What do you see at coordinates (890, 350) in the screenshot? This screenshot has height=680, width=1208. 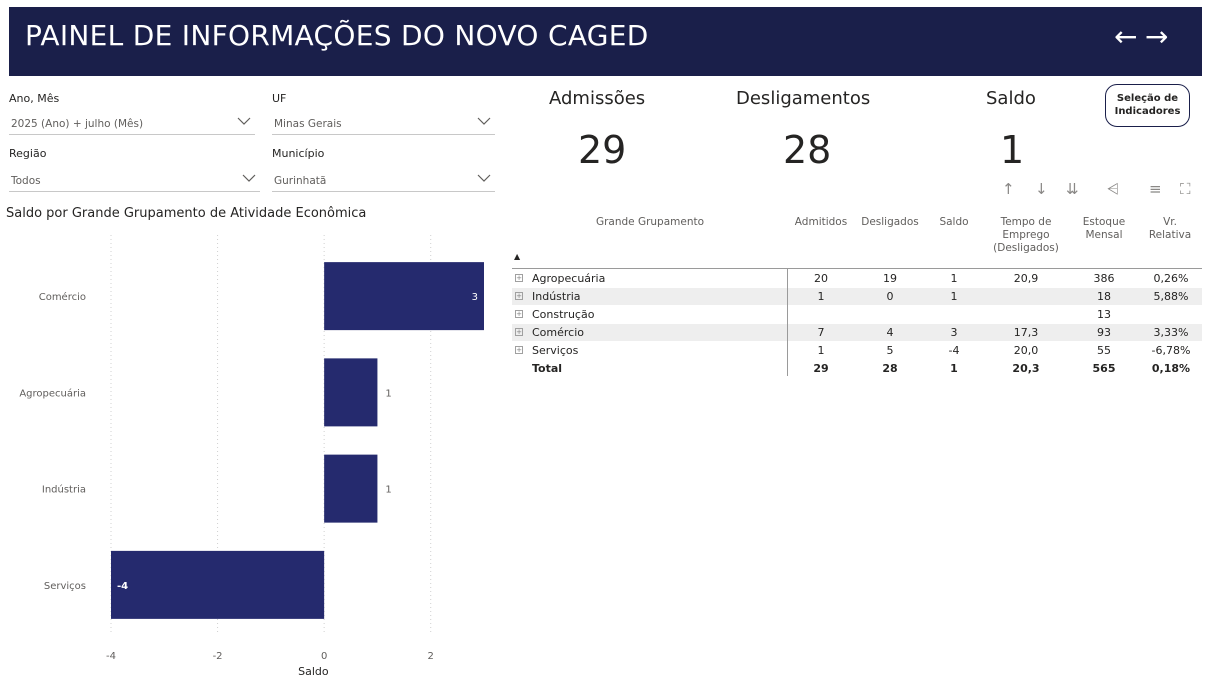 I see `cell-desligados: 5` at bounding box center [890, 350].